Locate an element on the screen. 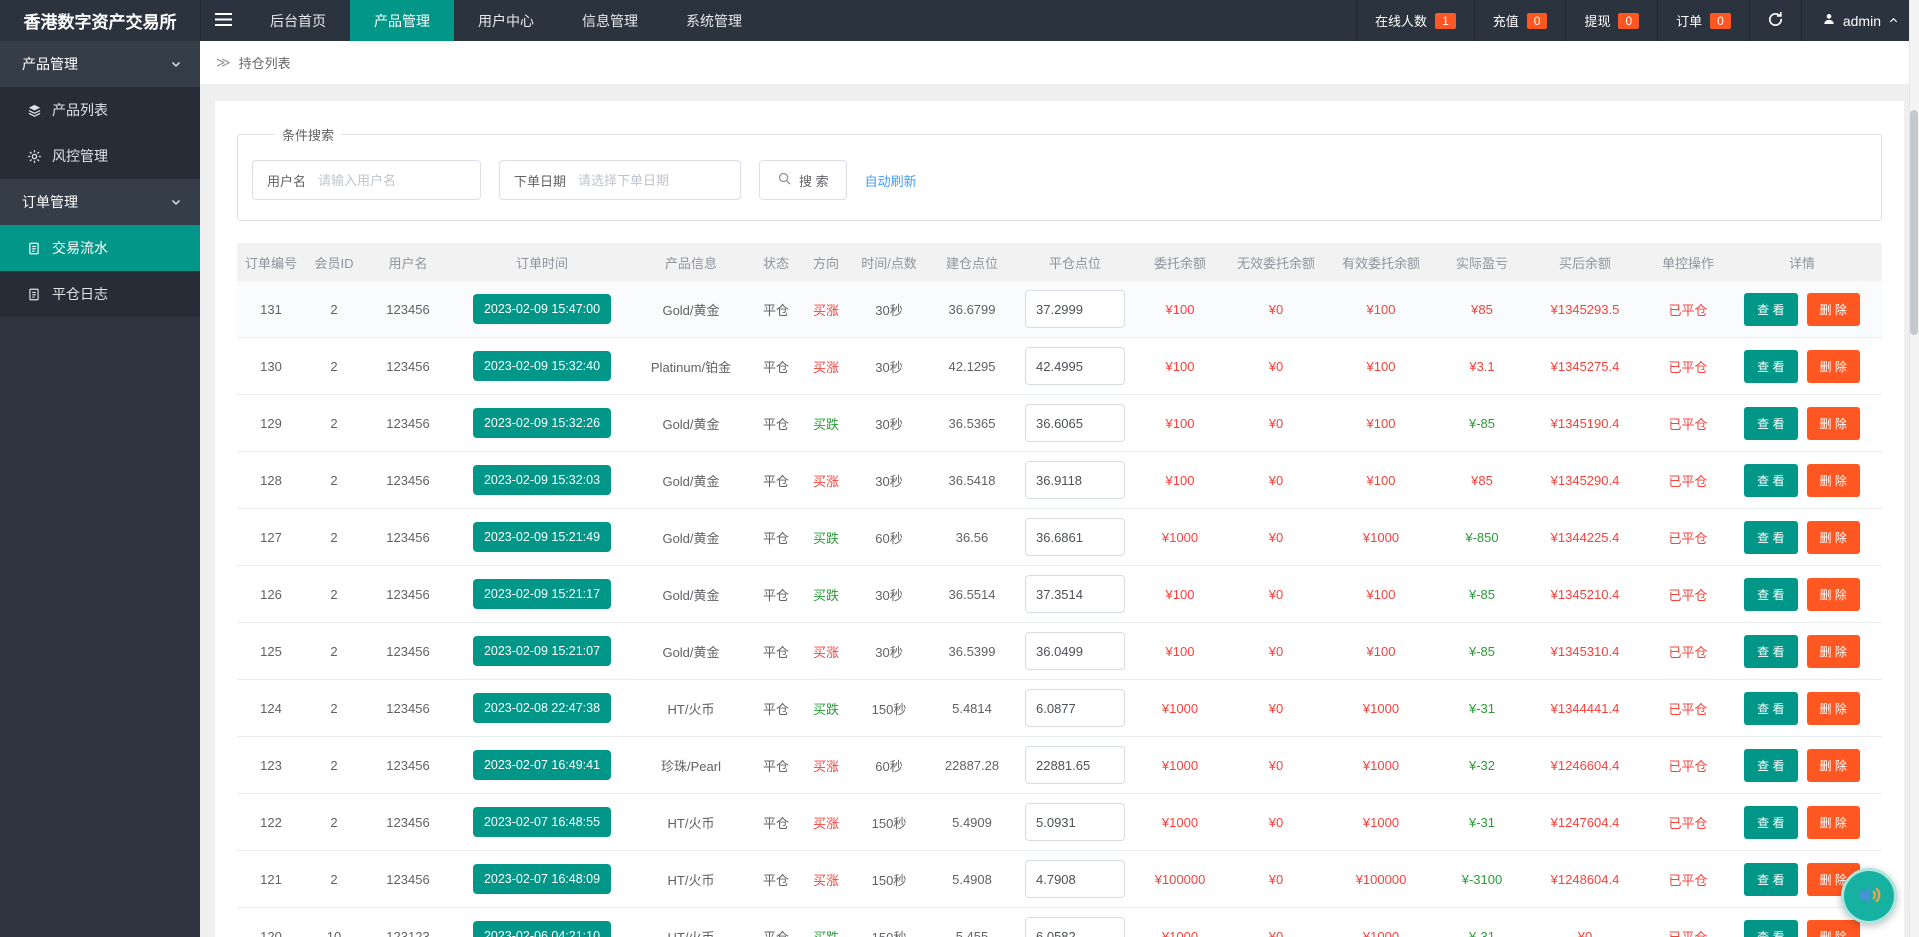  nav-stat-item: 订单 0 is located at coordinates (1703, 20).